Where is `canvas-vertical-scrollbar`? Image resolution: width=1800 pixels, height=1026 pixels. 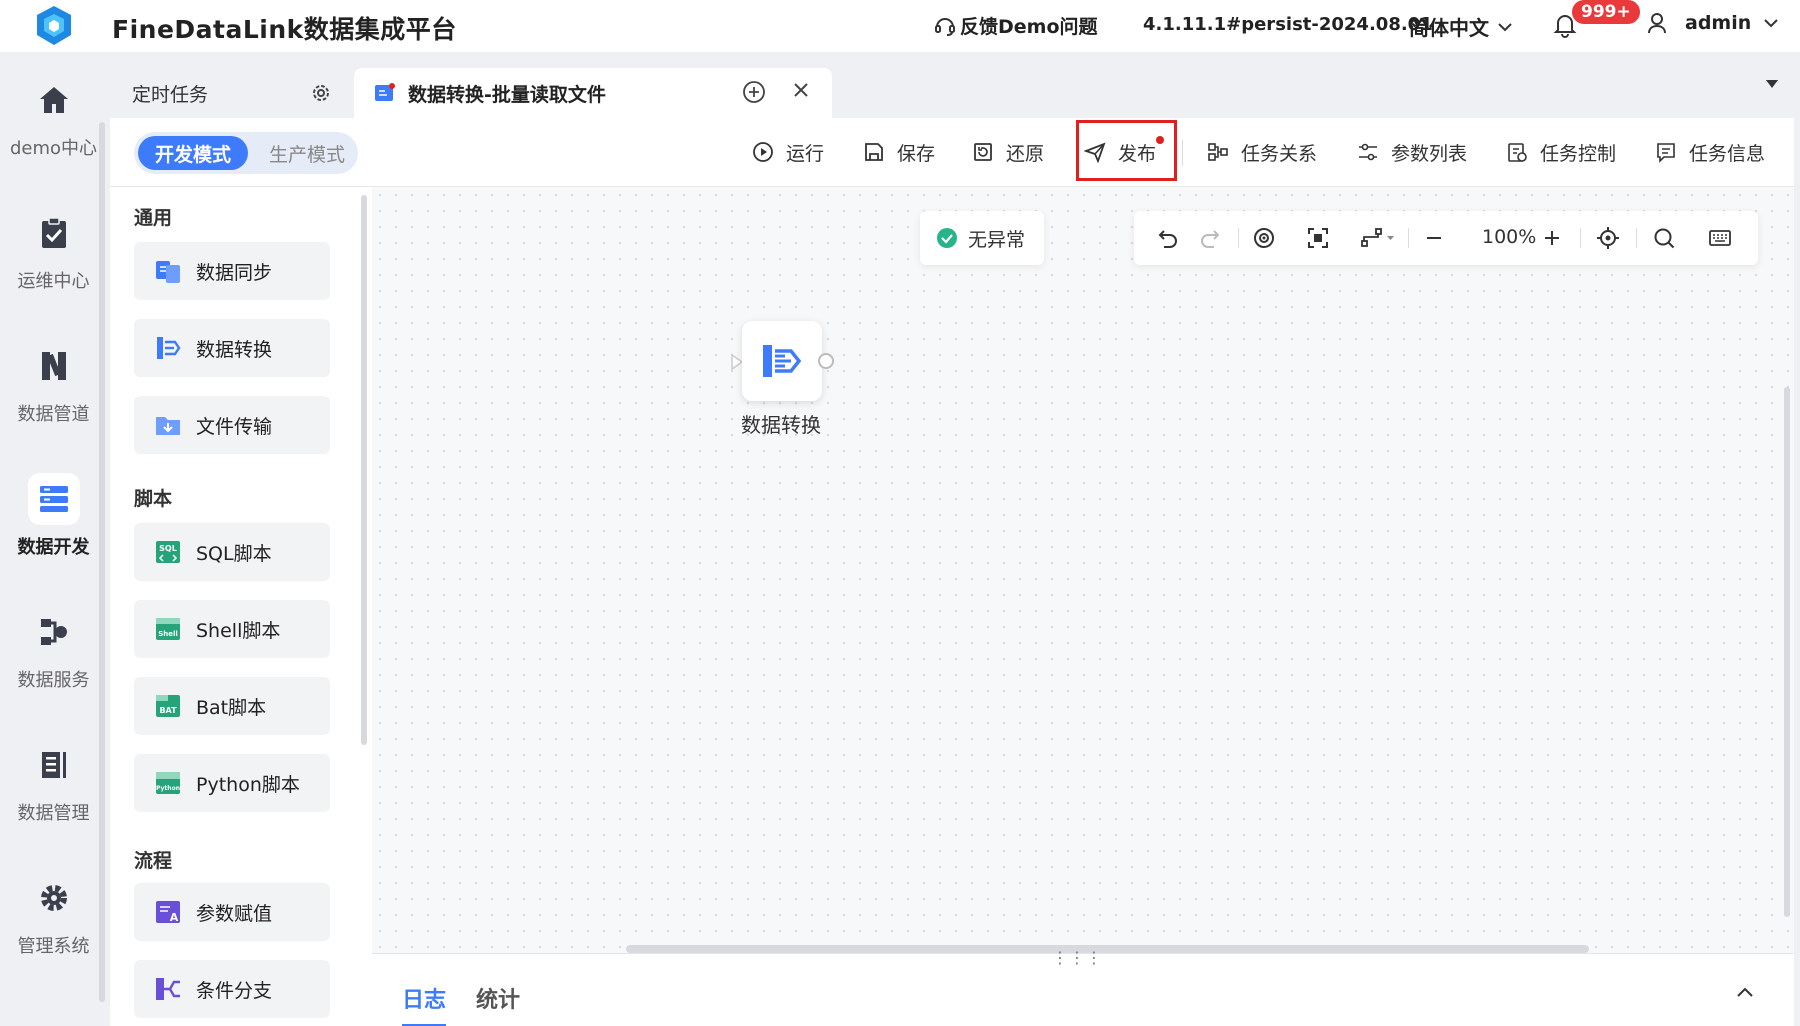
canvas-vertical-scrollbar is located at coordinates (1787, 652).